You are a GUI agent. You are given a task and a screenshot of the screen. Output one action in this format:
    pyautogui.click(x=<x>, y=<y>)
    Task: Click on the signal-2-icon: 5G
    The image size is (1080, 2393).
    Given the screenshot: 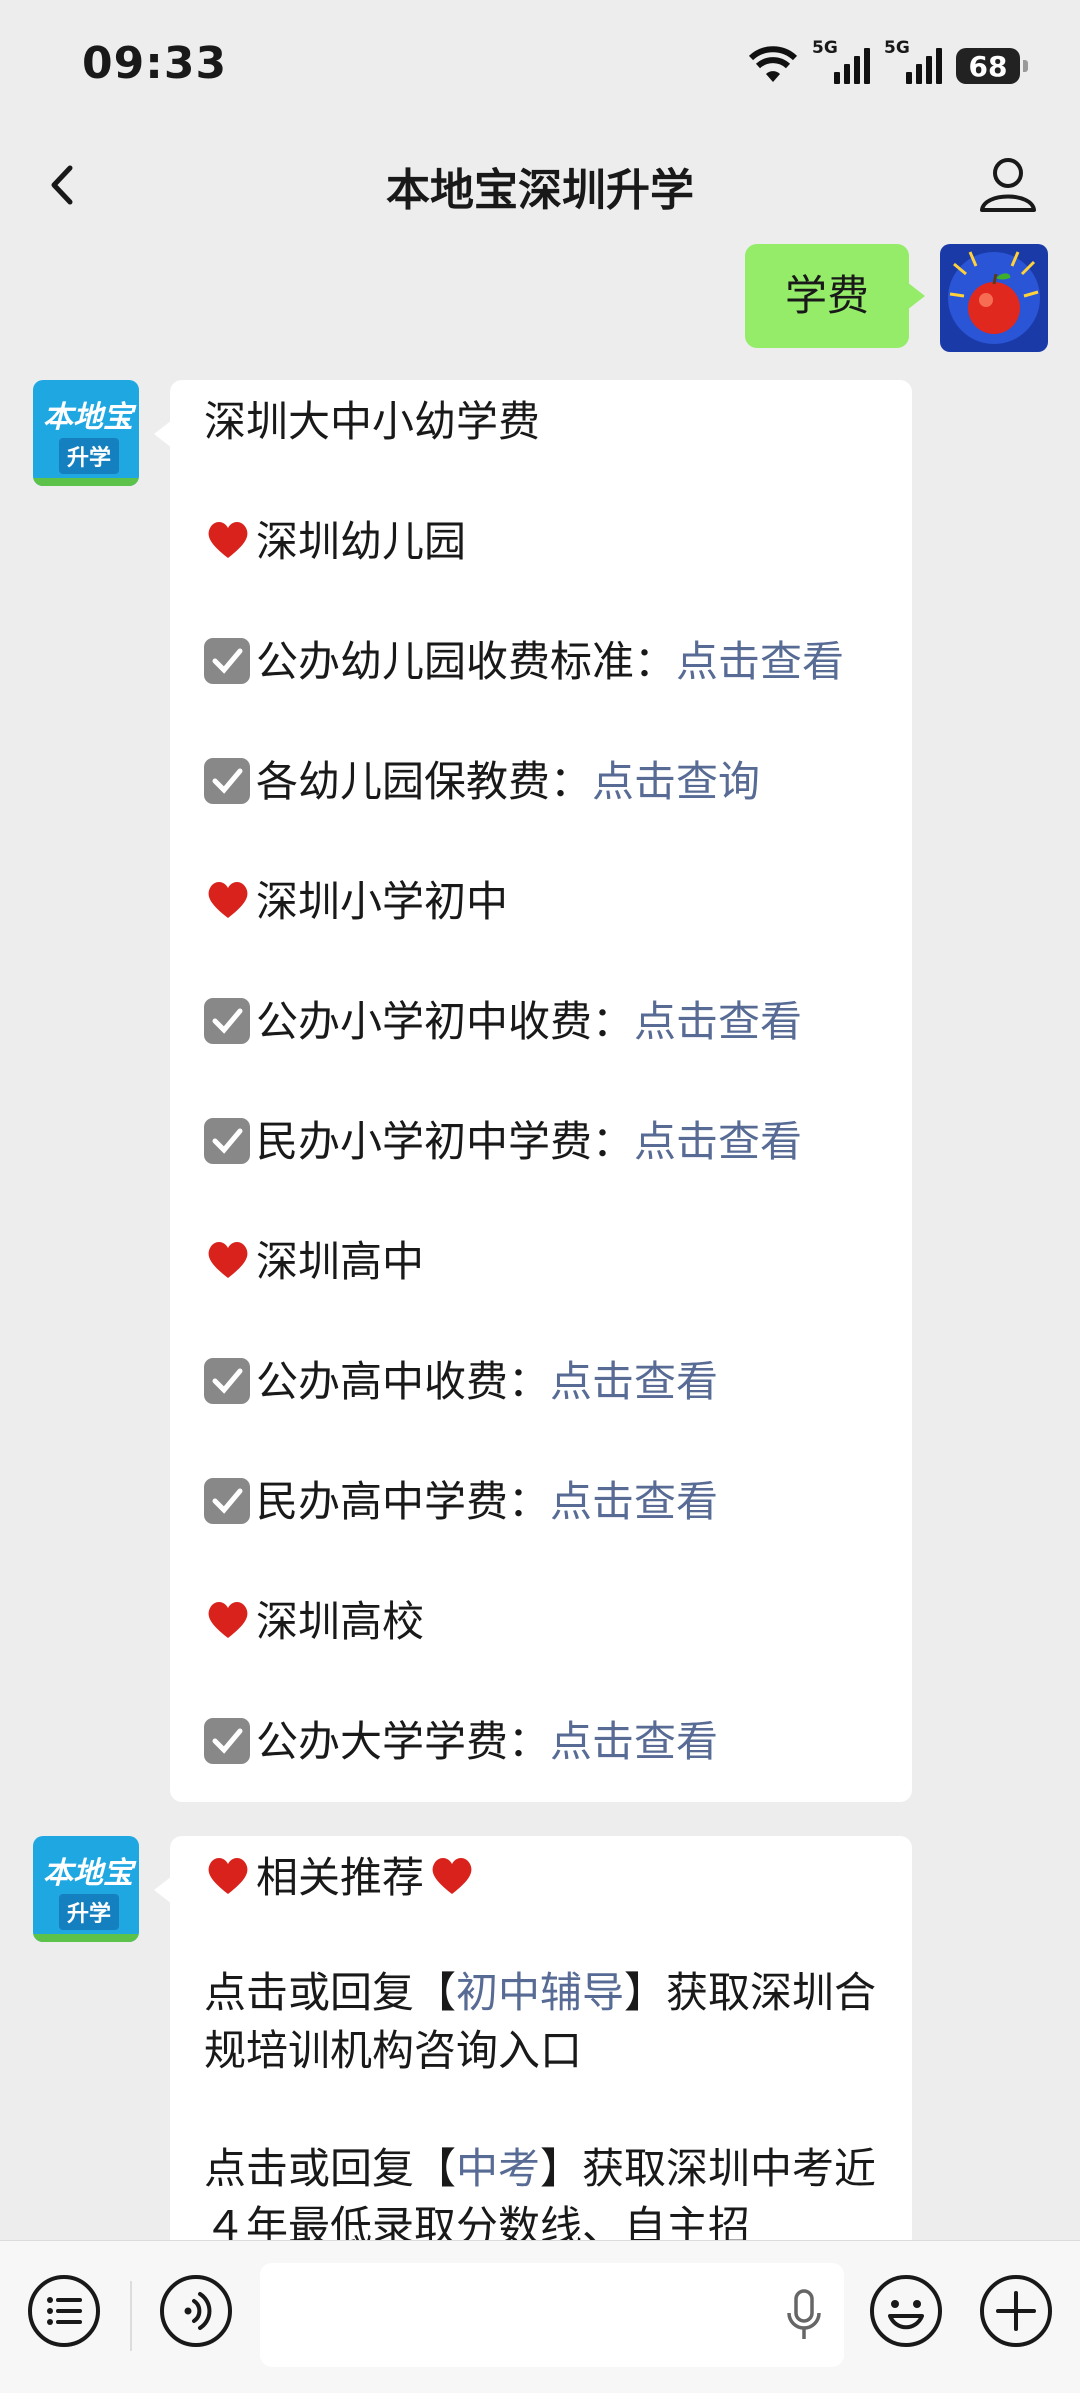 What is the action you would take?
    pyautogui.click(x=913, y=63)
    